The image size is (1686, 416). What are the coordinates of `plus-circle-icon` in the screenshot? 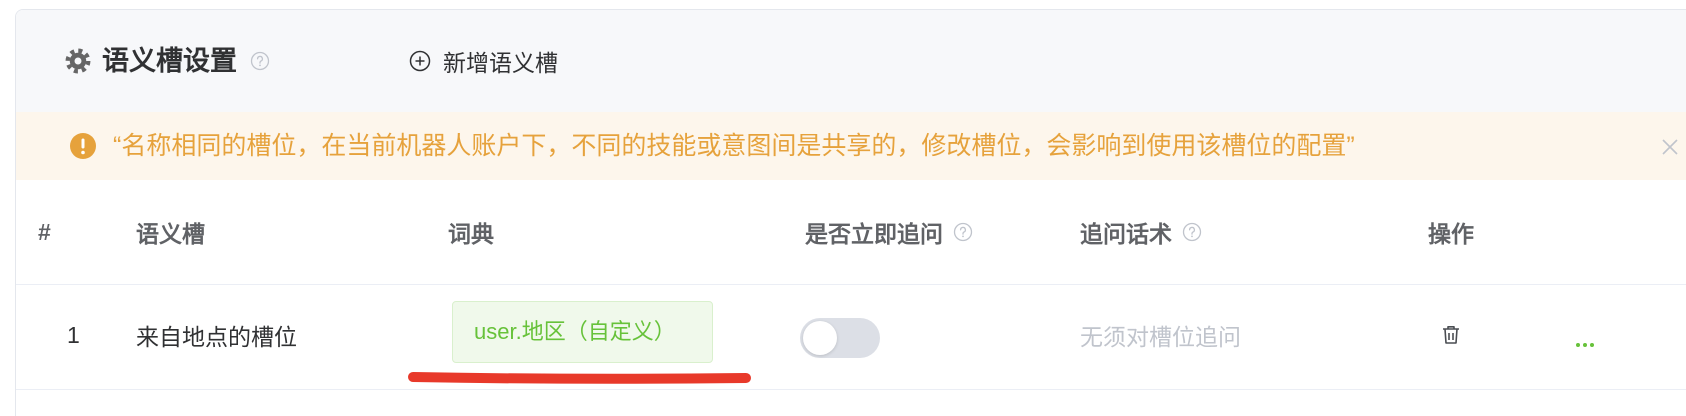 It's located at (420, 61).